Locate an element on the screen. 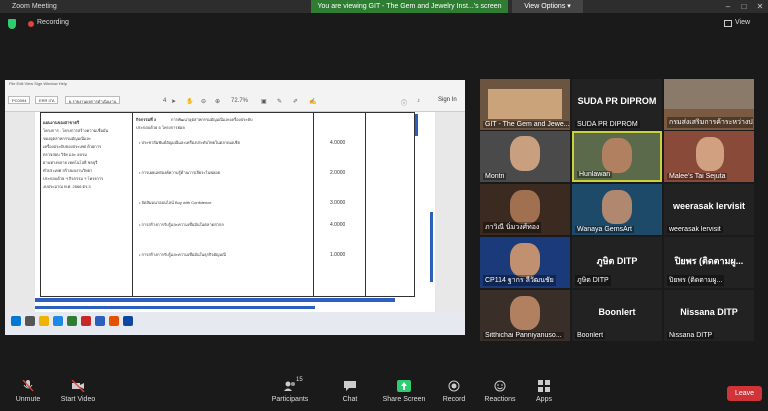 The width and height of the screenshot is (768, 411). participant-tile: Boonlert Boonlert is located at coordinates (617, 315).